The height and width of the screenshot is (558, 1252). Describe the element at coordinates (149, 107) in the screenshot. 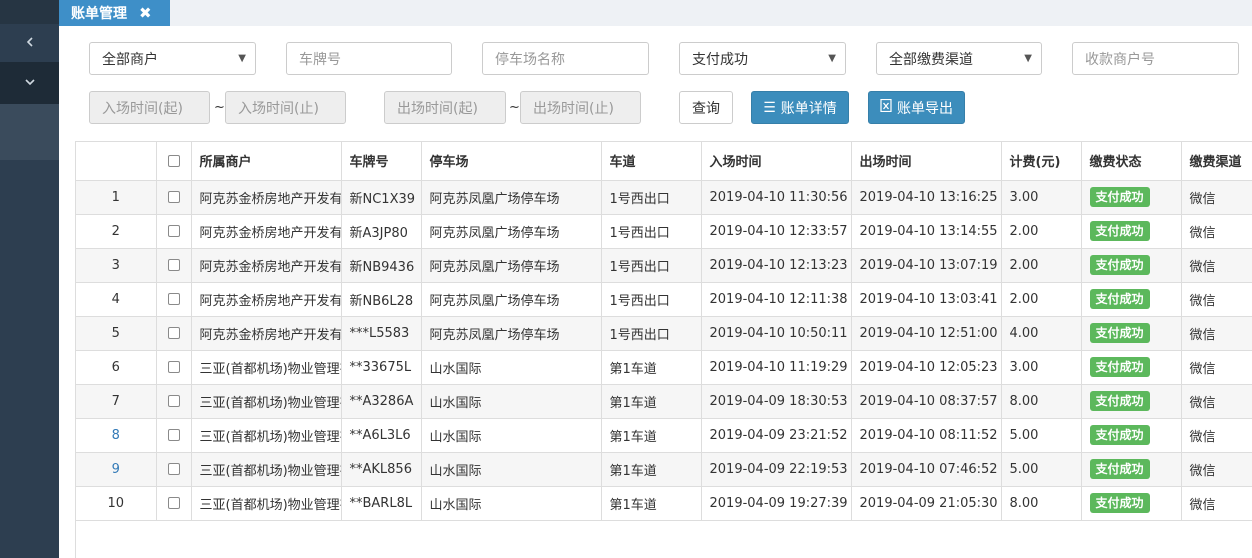

I see `entry-time-start-input: 入场时间(起)` at that location.